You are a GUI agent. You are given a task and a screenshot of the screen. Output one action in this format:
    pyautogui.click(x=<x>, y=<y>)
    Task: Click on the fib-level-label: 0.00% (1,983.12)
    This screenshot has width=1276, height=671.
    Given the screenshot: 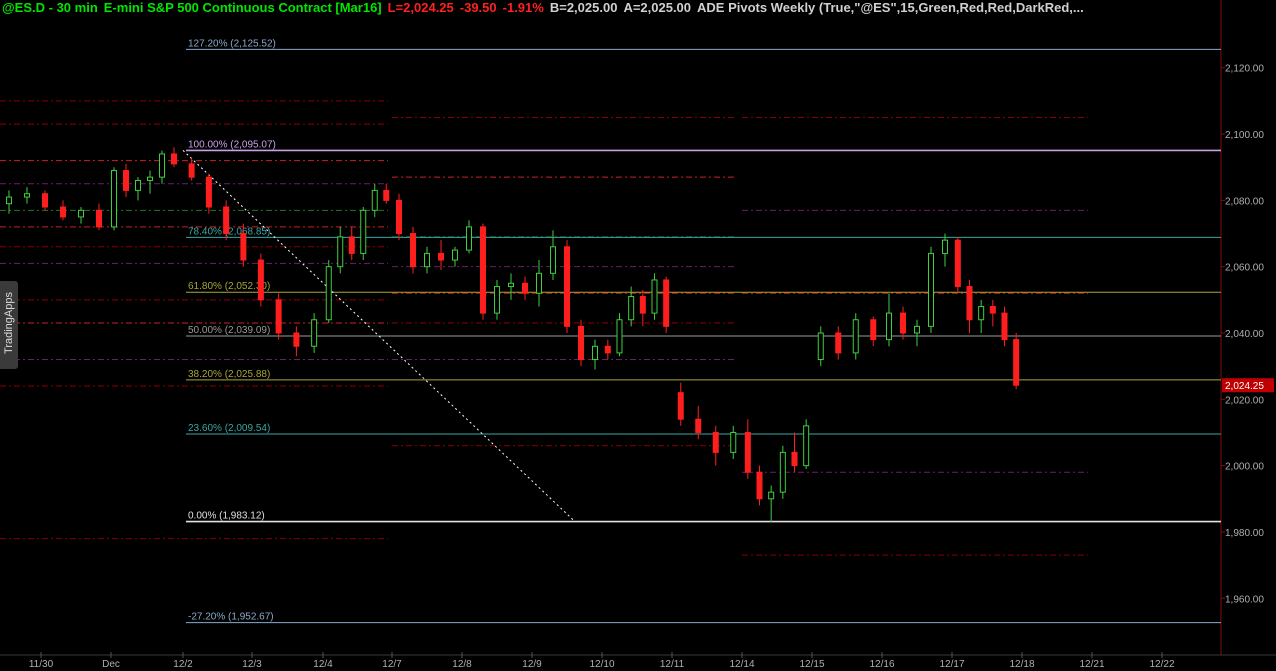 What is the action you would take?
    pyautogui.click(x=226, y=516)
    